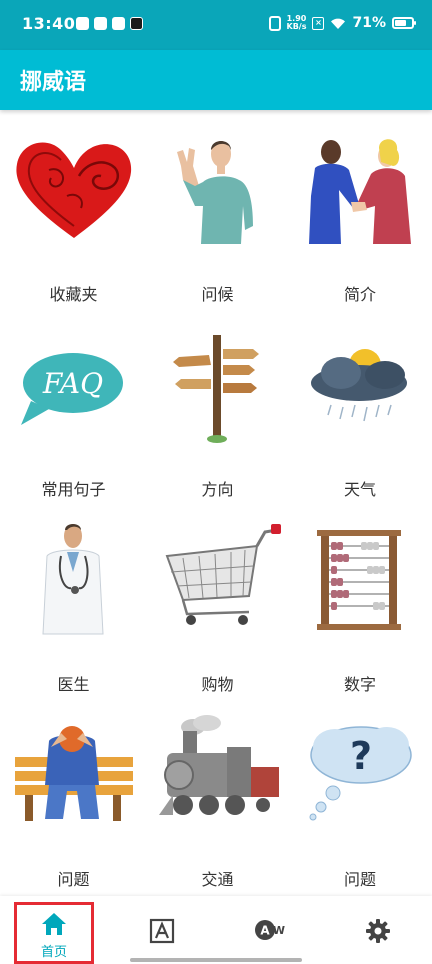 The height and width of the screenshot is (964, 432). Describe the element at coordinates (216, 960) in the screenshot. I see `home-indicator-bar` at that location.